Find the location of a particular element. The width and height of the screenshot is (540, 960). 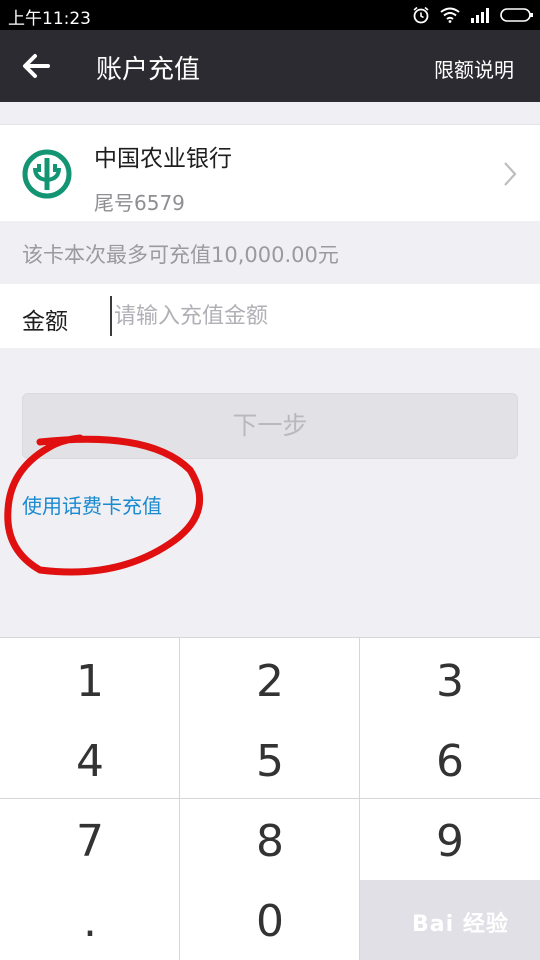

recharge-limit-text: 该卡本次最多可充值10,000.00元 is located at coordinates (180, 255).